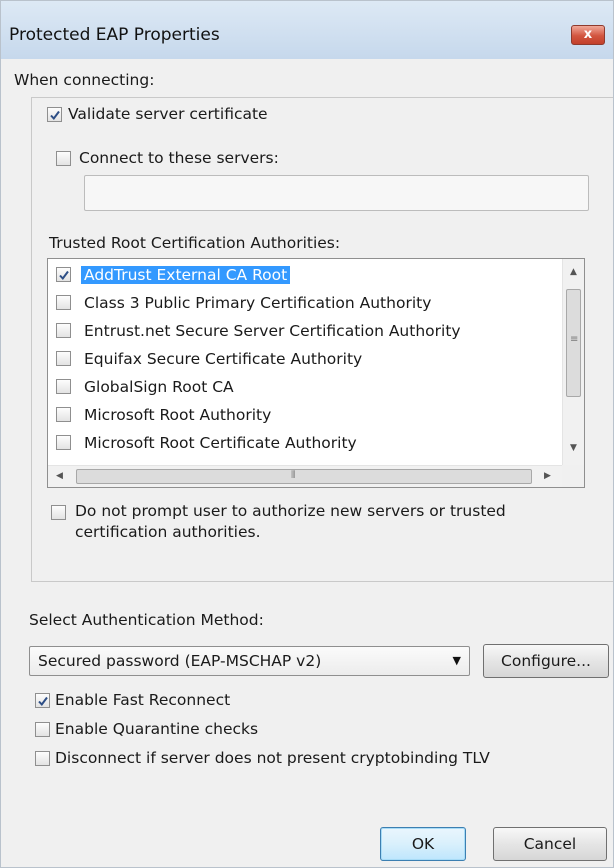 The width and height of the screenshot is (614, 868). I want to click on scroll-left-icon: ◀, so click(59, 476).